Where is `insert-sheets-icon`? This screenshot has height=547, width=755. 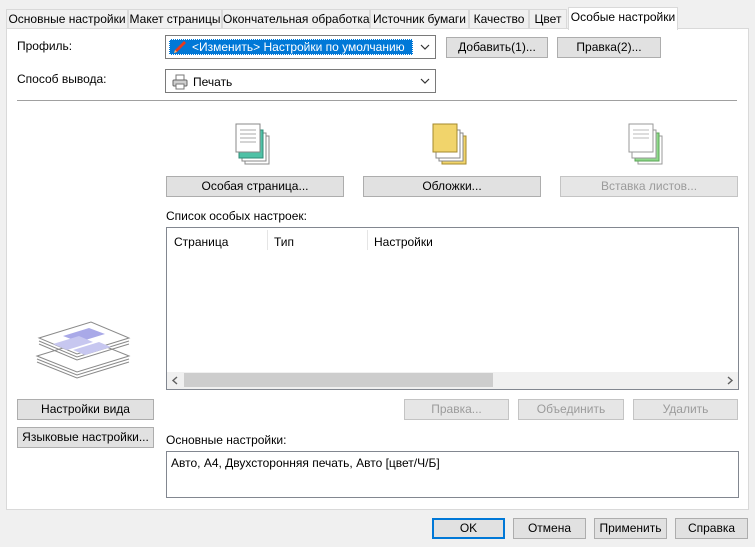 insert-sheets-icon is located at coordinates (645, 144).